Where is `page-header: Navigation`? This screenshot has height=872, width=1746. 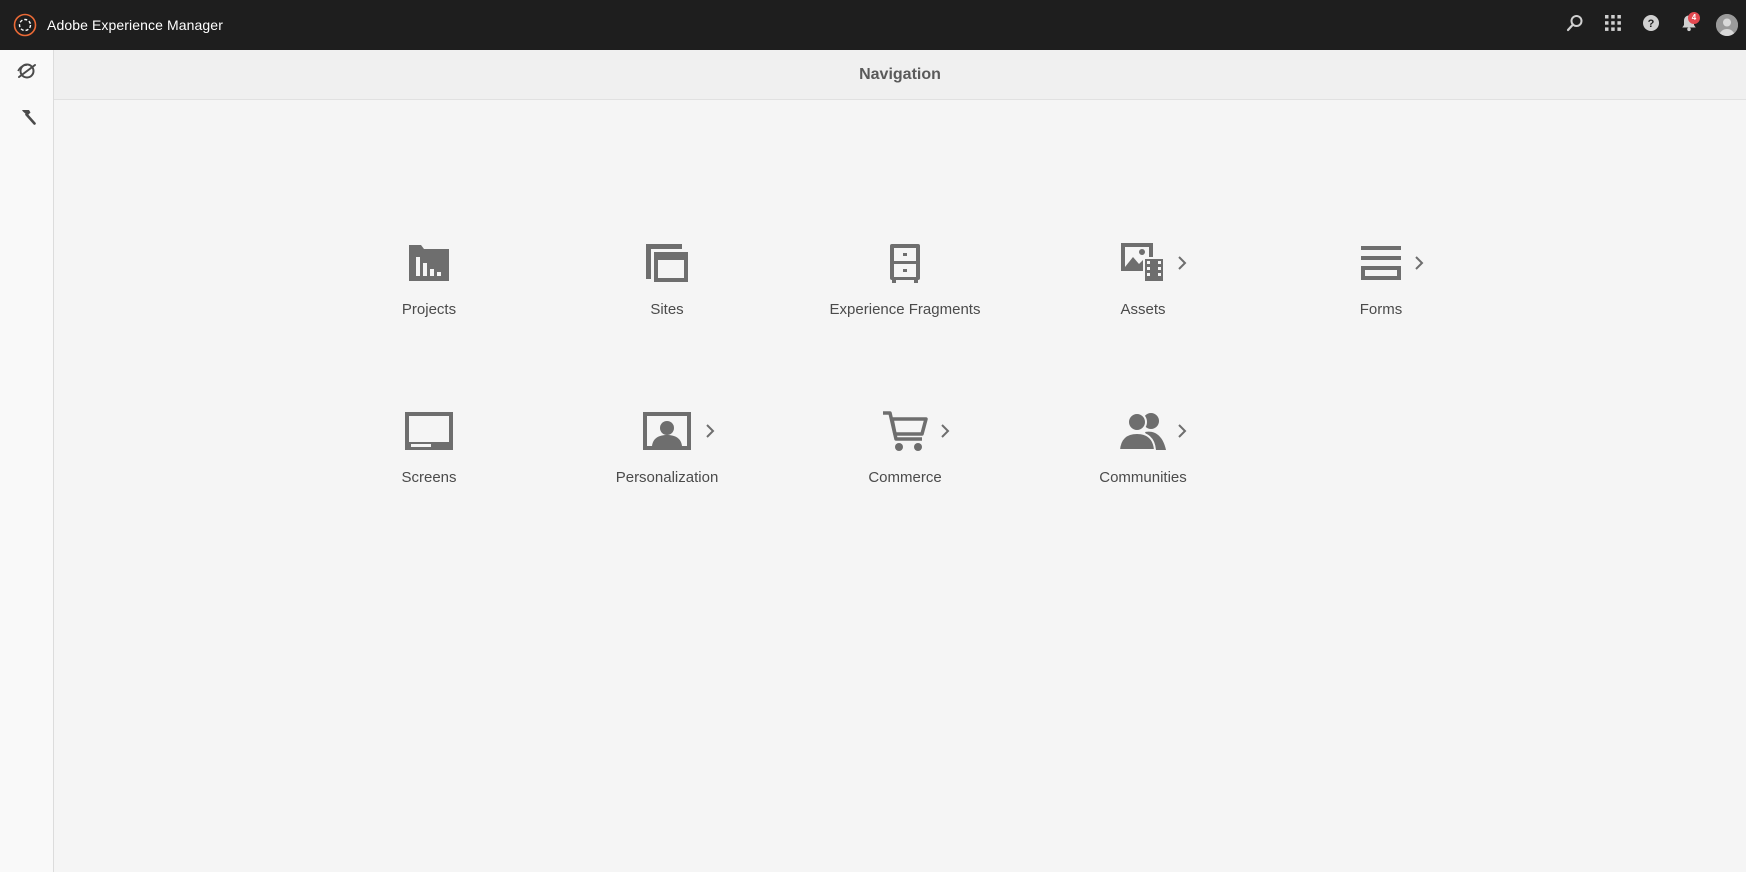
page-header: Navigation is located at coordinates (900, 75).